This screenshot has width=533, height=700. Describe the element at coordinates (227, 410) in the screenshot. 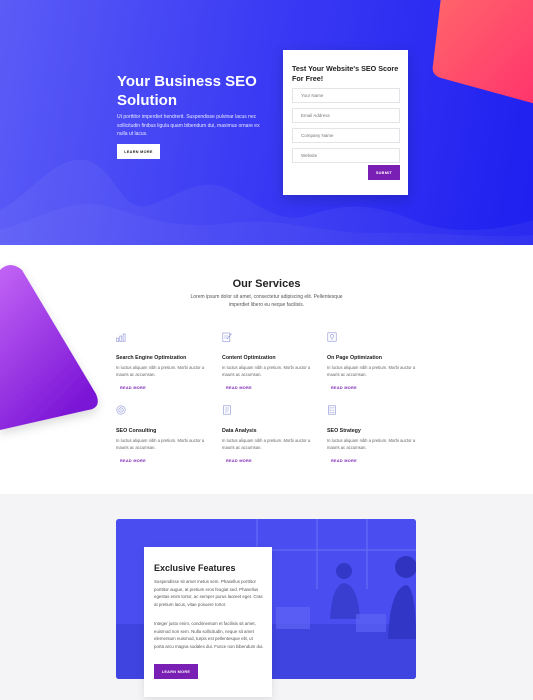

I see `report-icon` at that location.